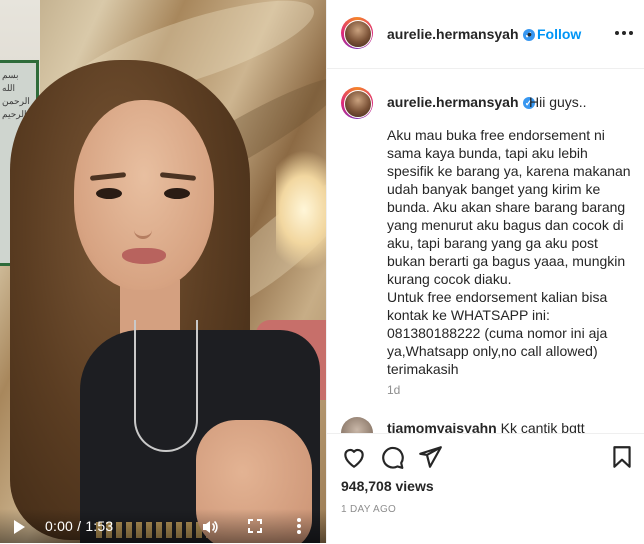 The image size is (644, 544). I want to click on comment-row: tiamomyaisyahn Kk cantik bgtt, so click(486, 426).